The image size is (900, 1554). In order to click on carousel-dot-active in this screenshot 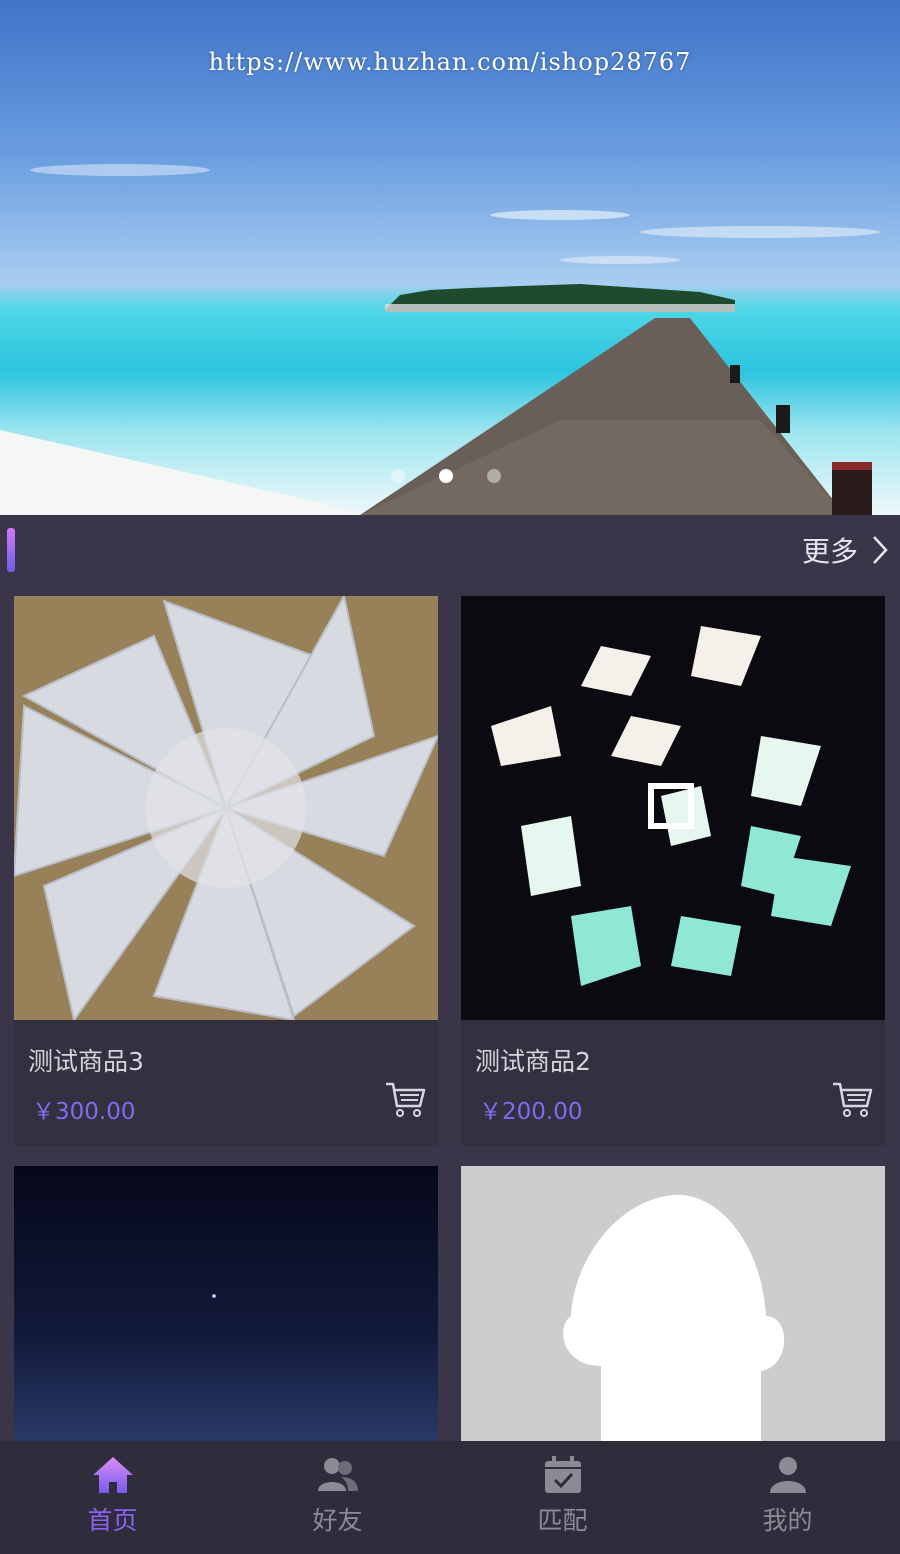, I will do `click(446, 476)`.